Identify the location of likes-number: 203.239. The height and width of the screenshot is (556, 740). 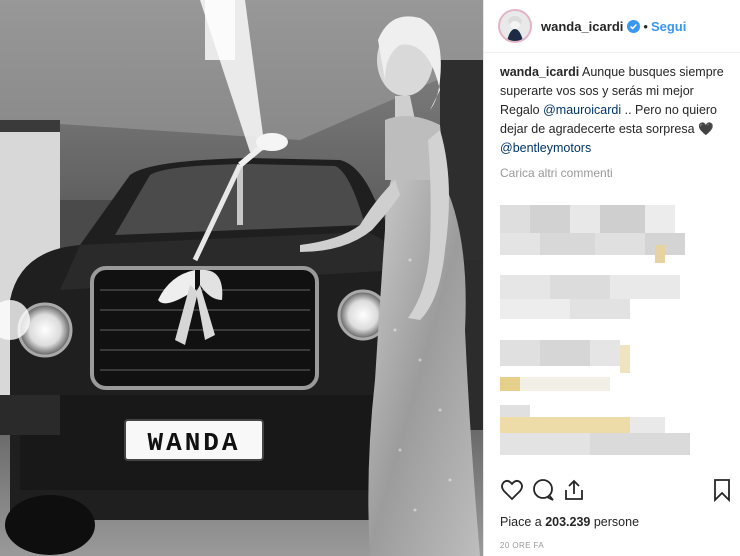
(568, 522).